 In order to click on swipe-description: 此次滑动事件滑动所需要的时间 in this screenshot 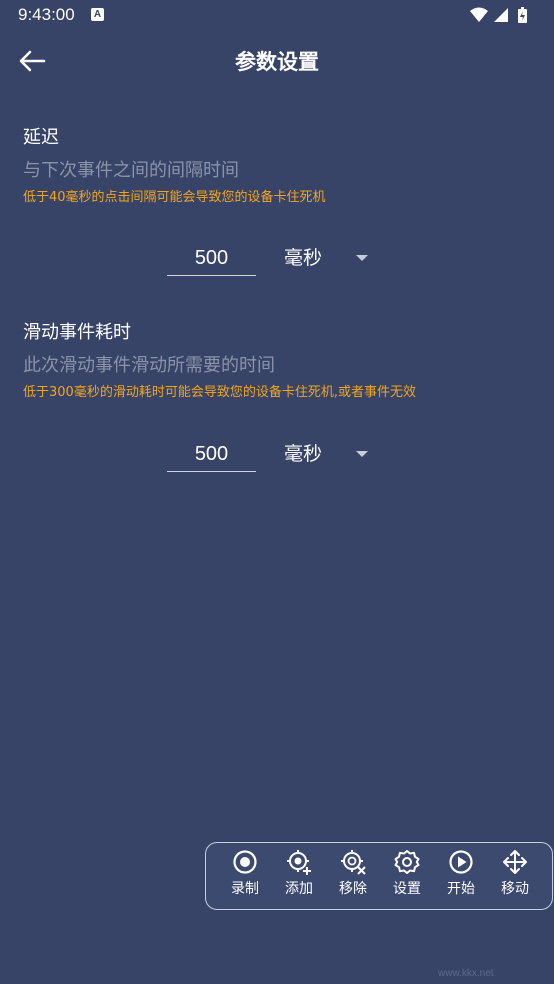, I will do `click(149, 365)`.